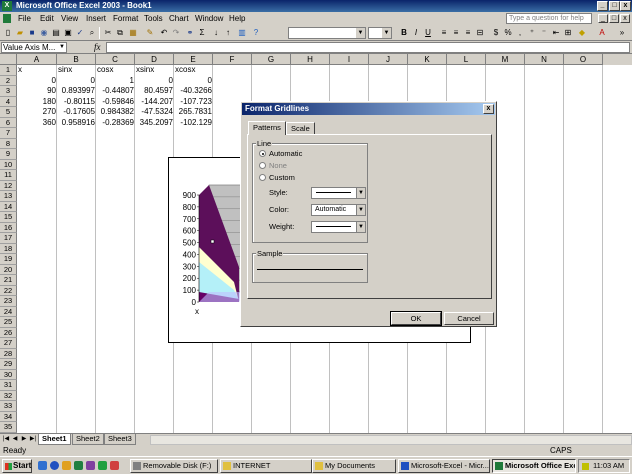 This screenshot has width=632, height=474. Describe the element at coordinates (8, 164) in the screenshot. I see `row-header-10: 10` at that location.